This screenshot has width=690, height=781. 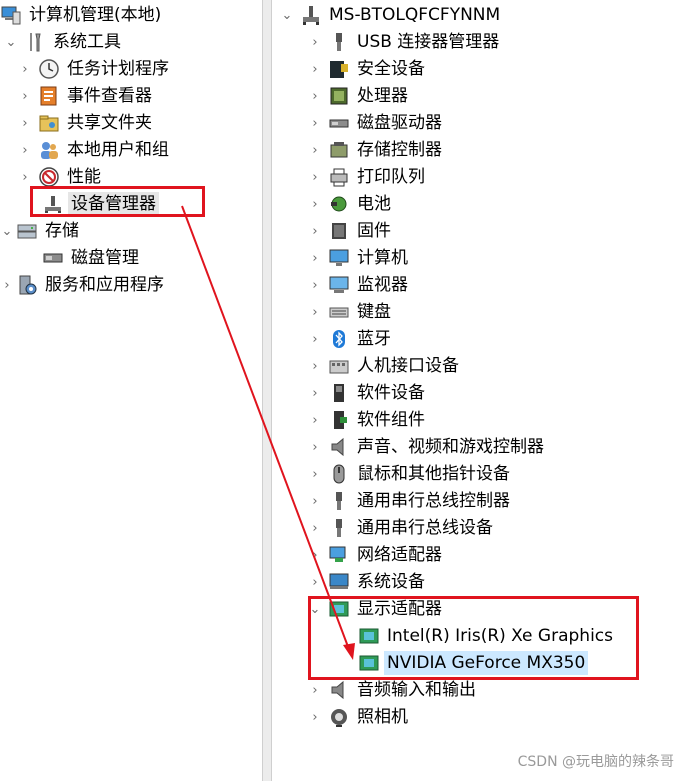 I want to click on tree-item-event-viewer: › 事件查看器, so click(x=86, y=96).